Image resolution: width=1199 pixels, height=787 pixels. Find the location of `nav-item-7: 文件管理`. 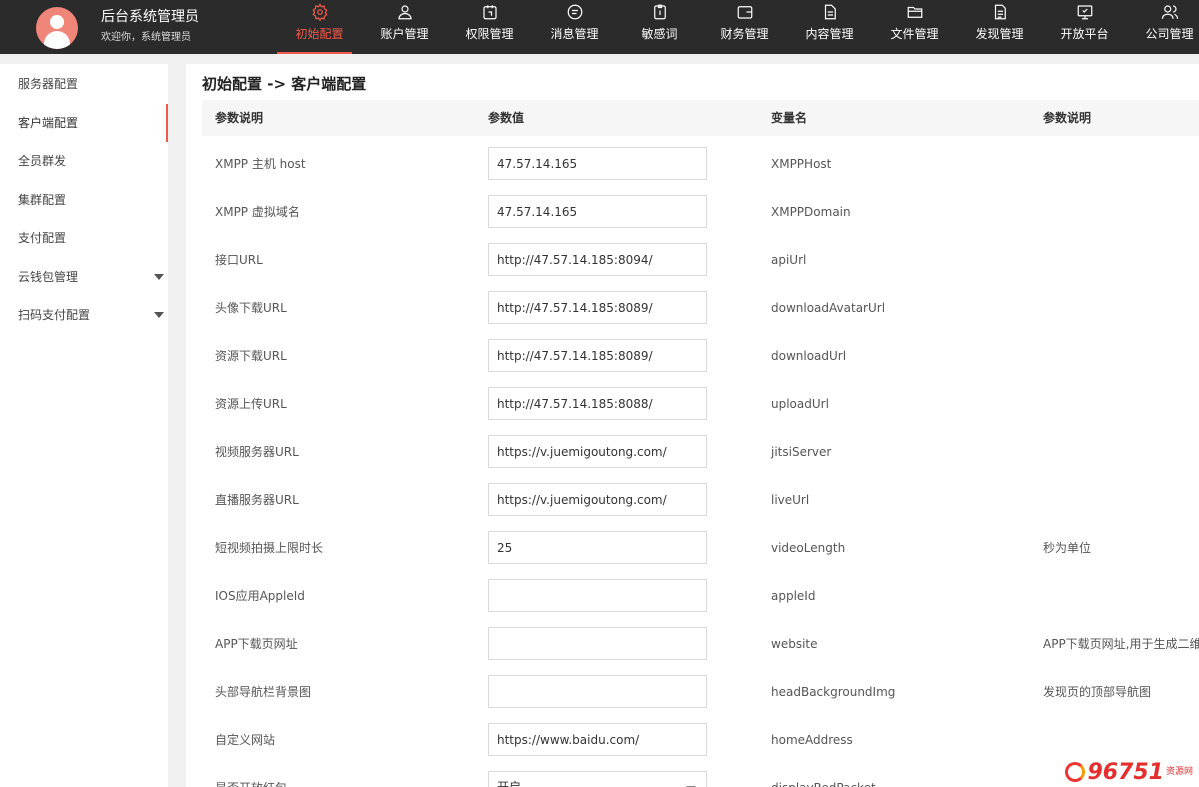

nav-item-7: 文件管理 is located at coordinates (914, 27).